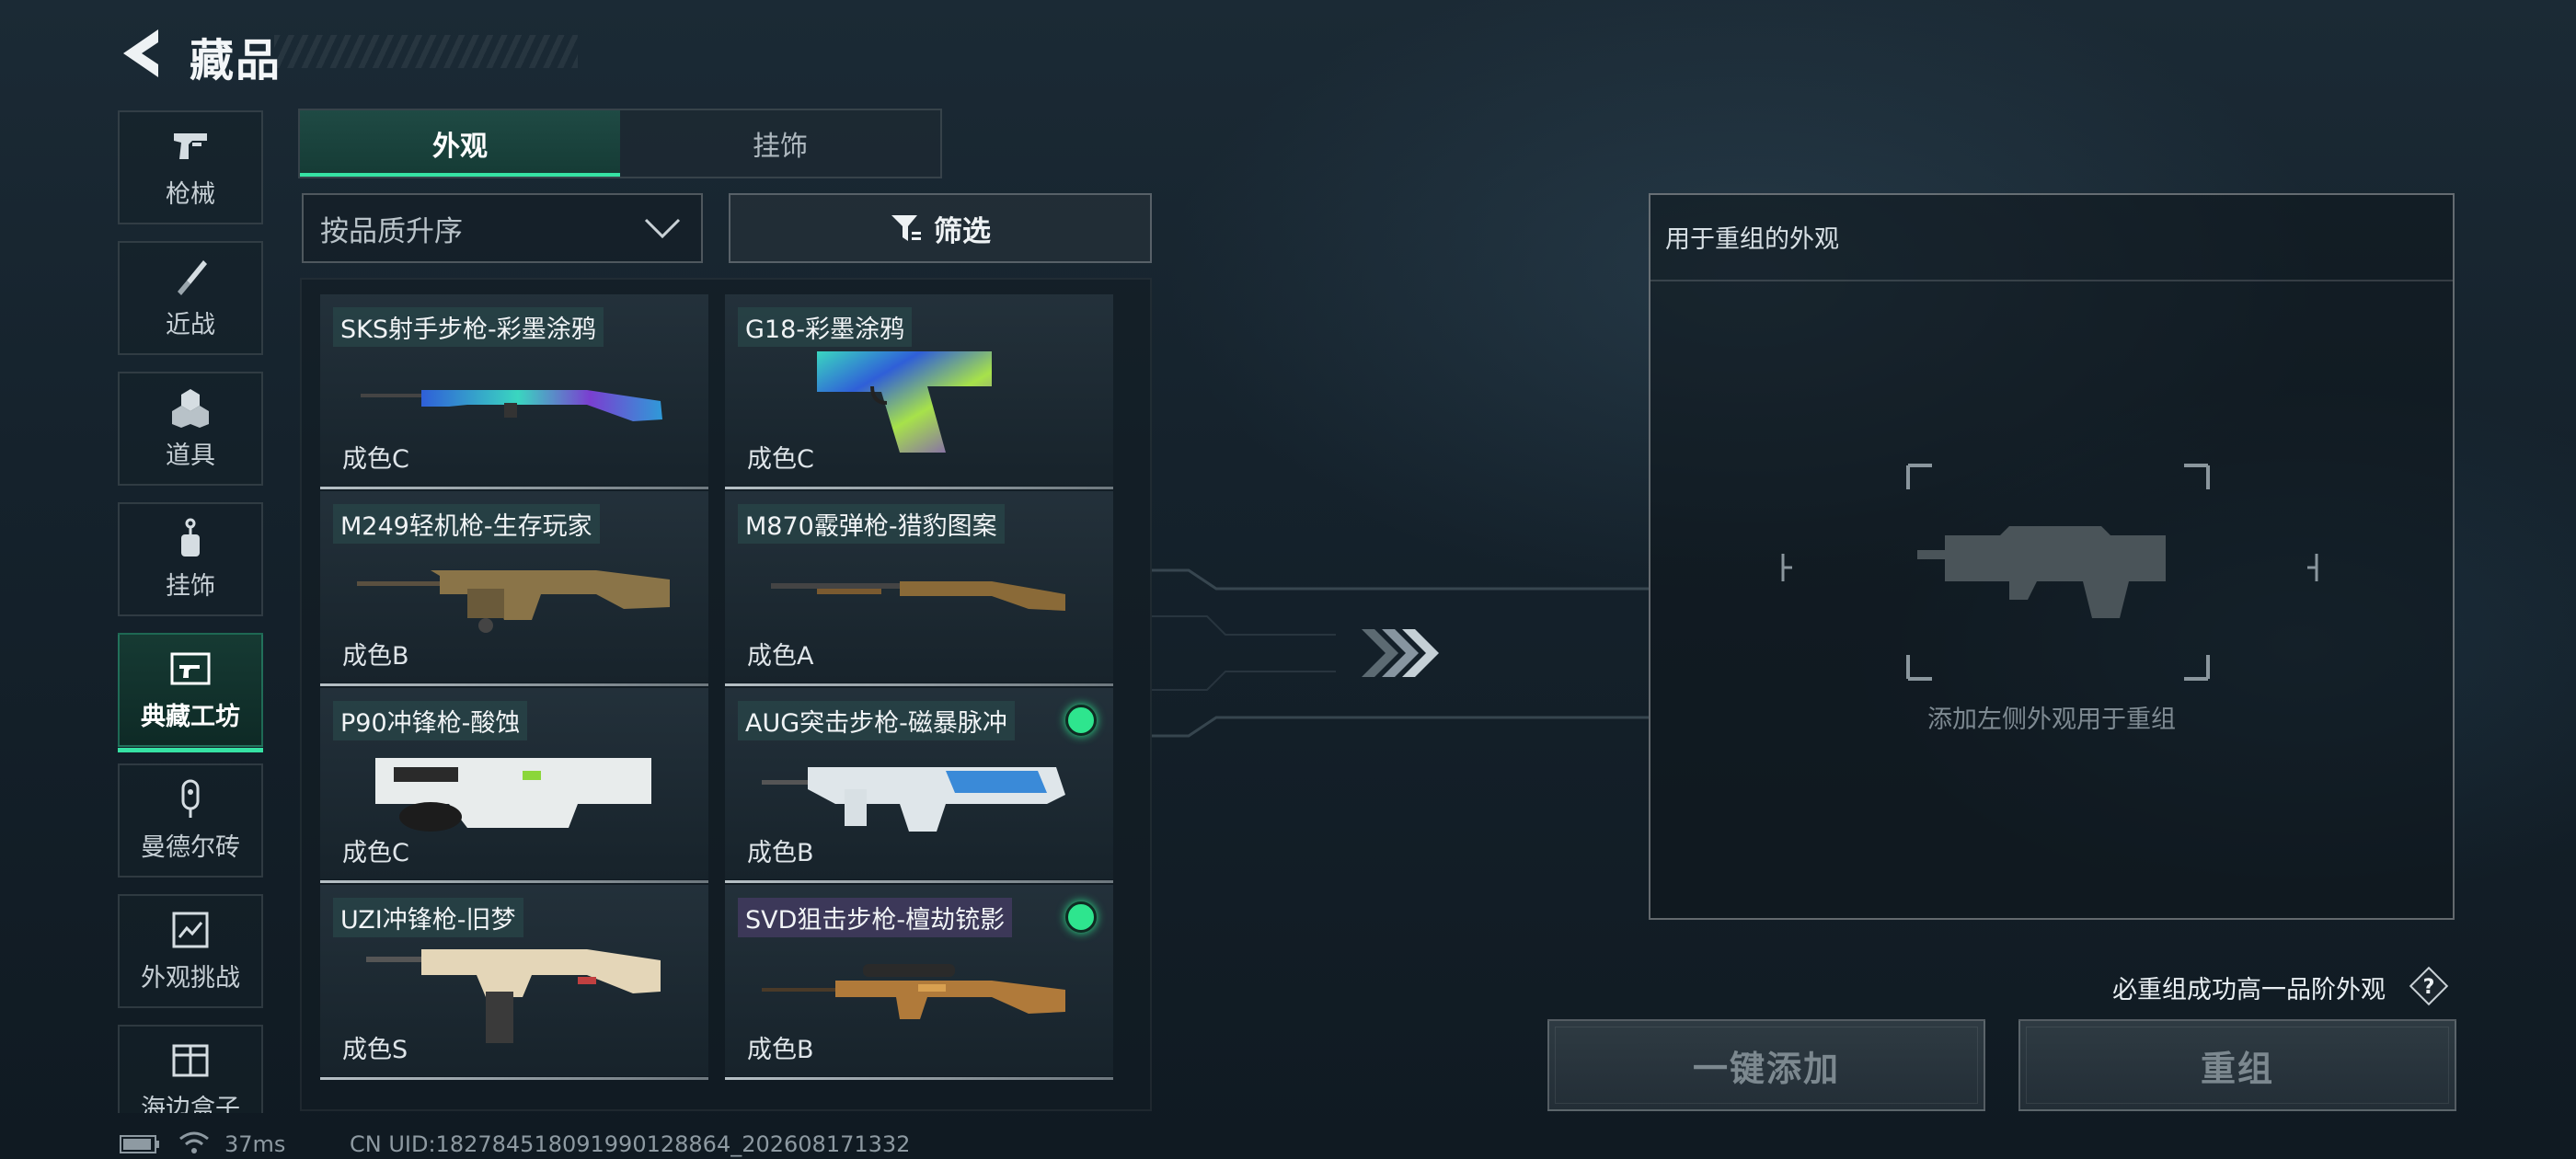  Describe the element at coordinates (139, 1144) in the screenshot. I see `battery-icon` at that location.